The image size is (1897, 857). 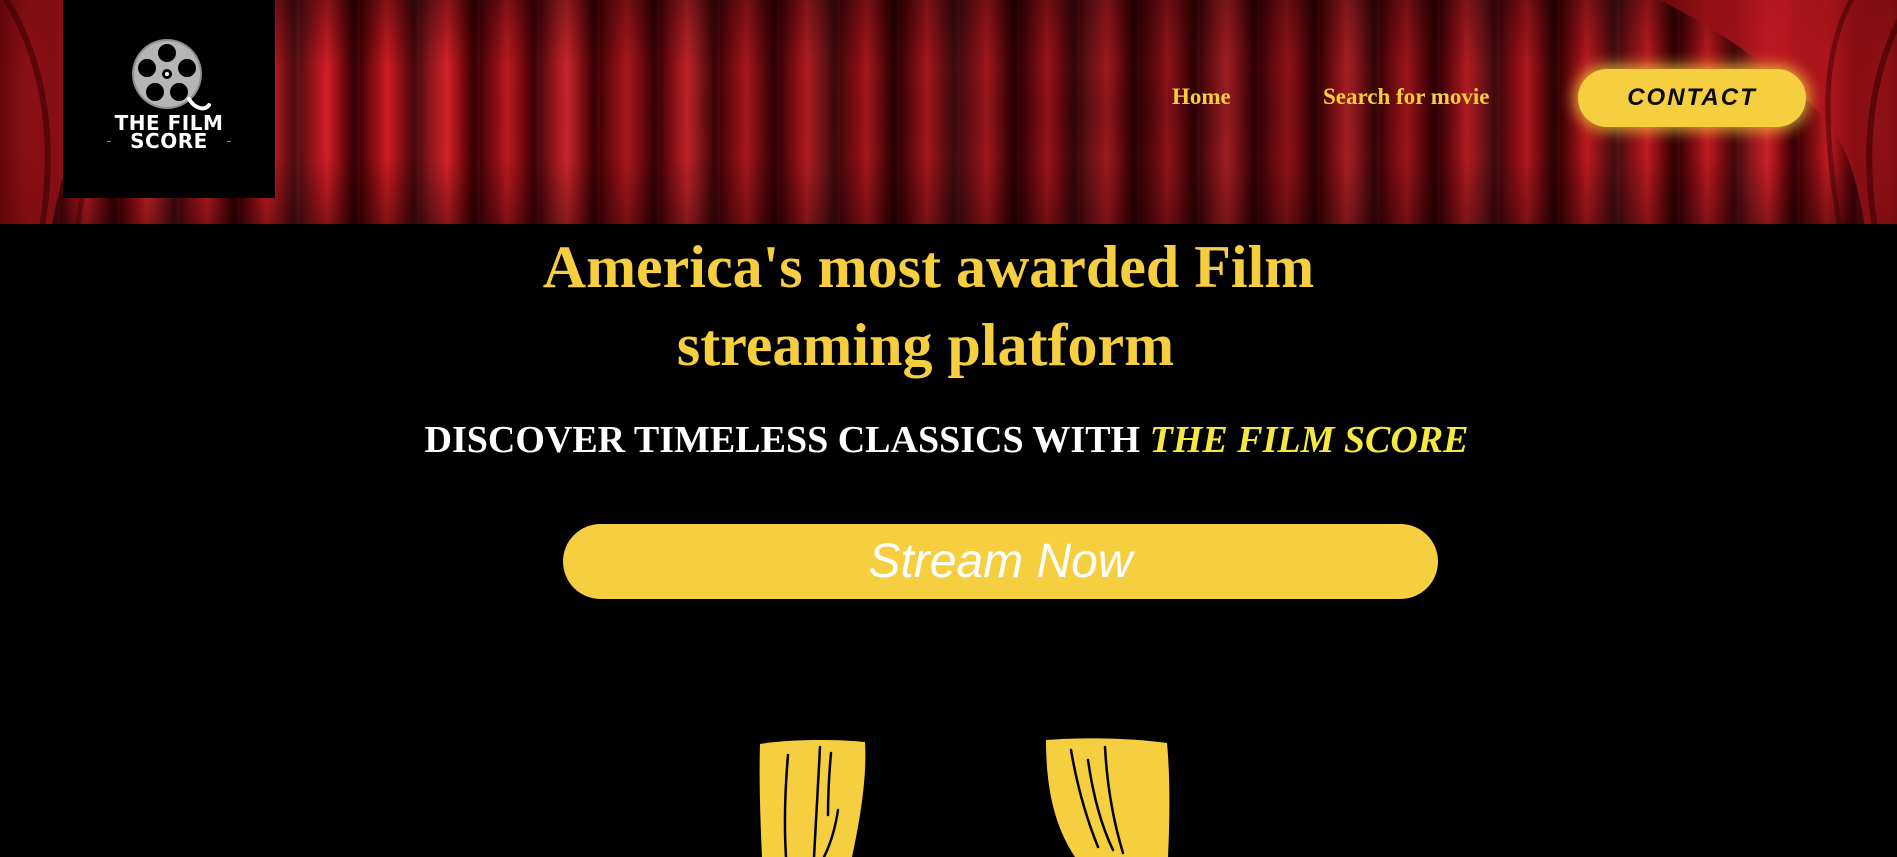 What do you see at coordinates (1406, 97) in the screenshot?
I see `nav-search-link: Search for movie` at bounding box center [1406, 97].